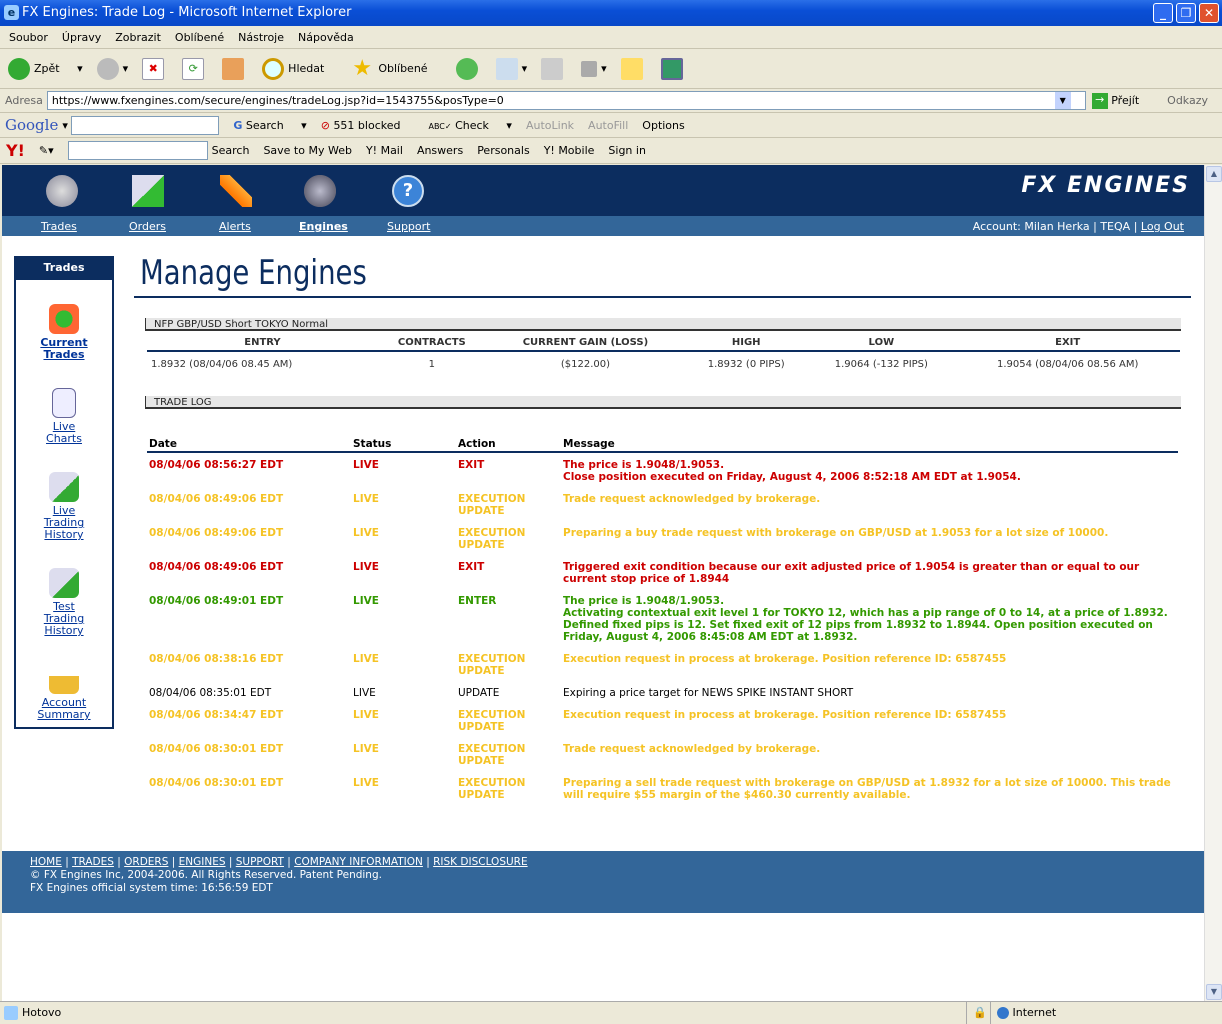  I want to click on log-date: 08/04/06 08:49:06 EDT, so click(216, 567).